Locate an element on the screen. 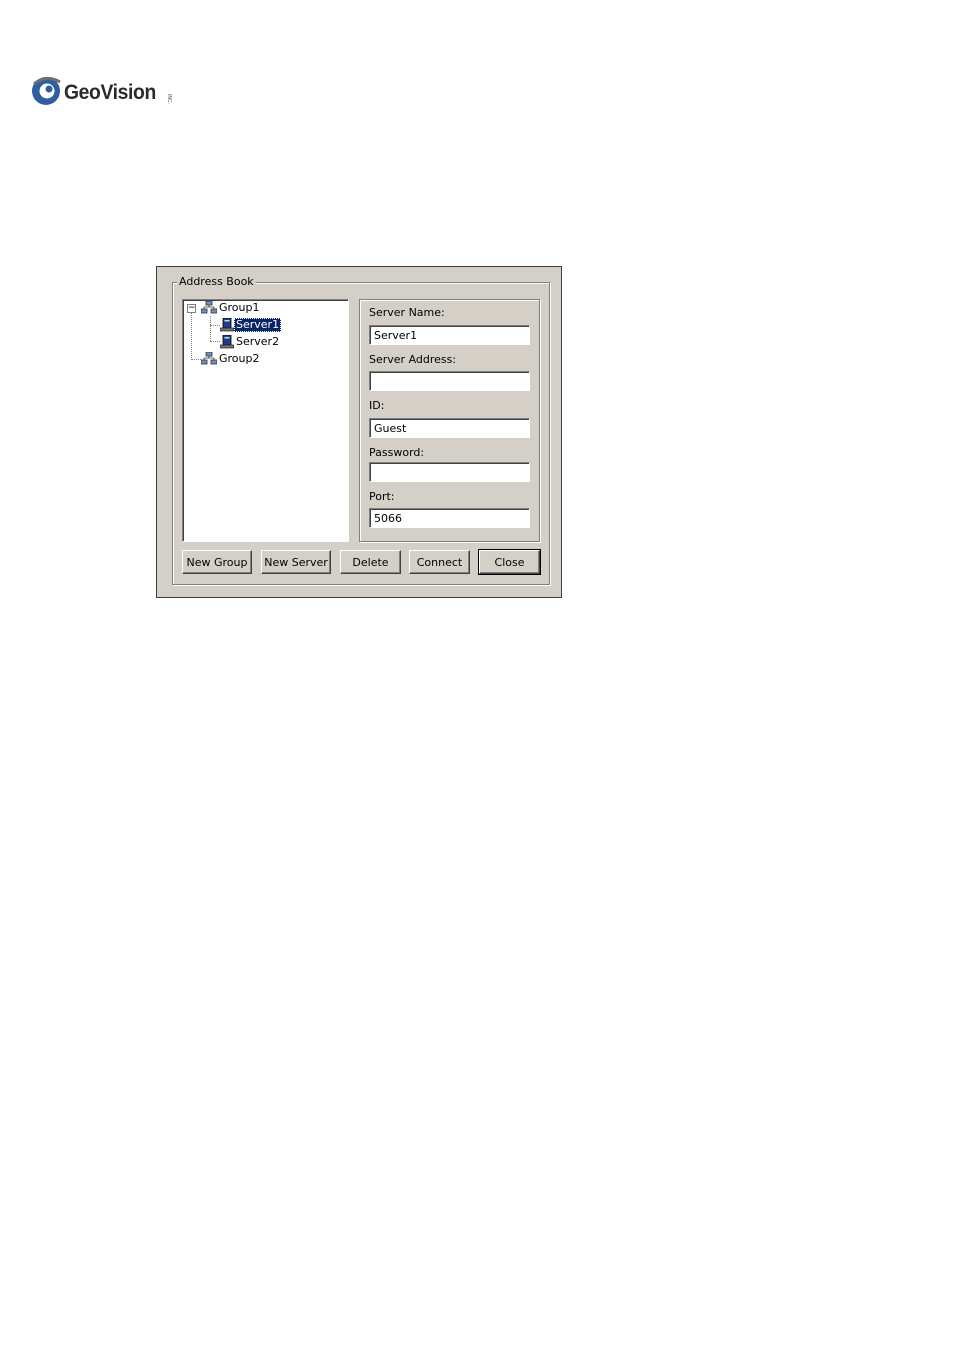 This screenshot has height=1350, width=954. tree-item-server2: Server2 is located at coordinates (250, 342).